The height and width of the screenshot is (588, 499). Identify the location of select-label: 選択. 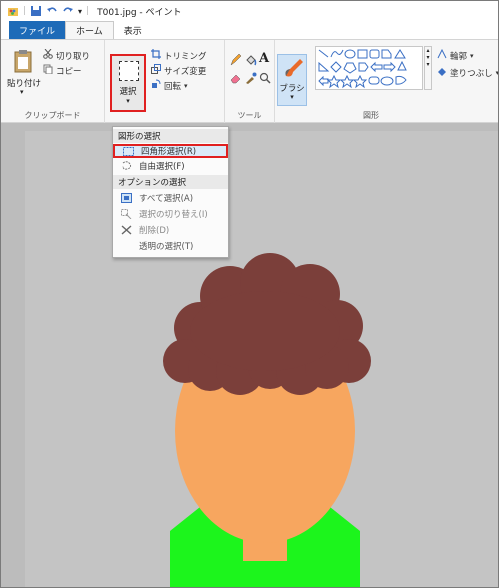
(128, 92).